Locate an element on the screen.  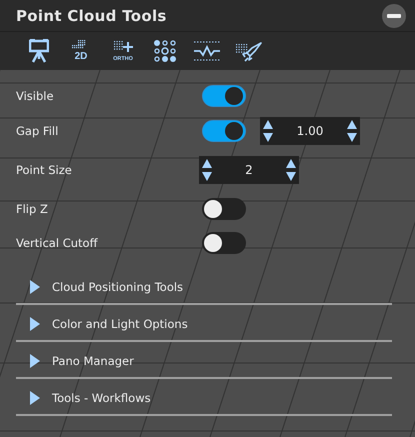
setting-label: Point Size is located at coordinates (44, 170).